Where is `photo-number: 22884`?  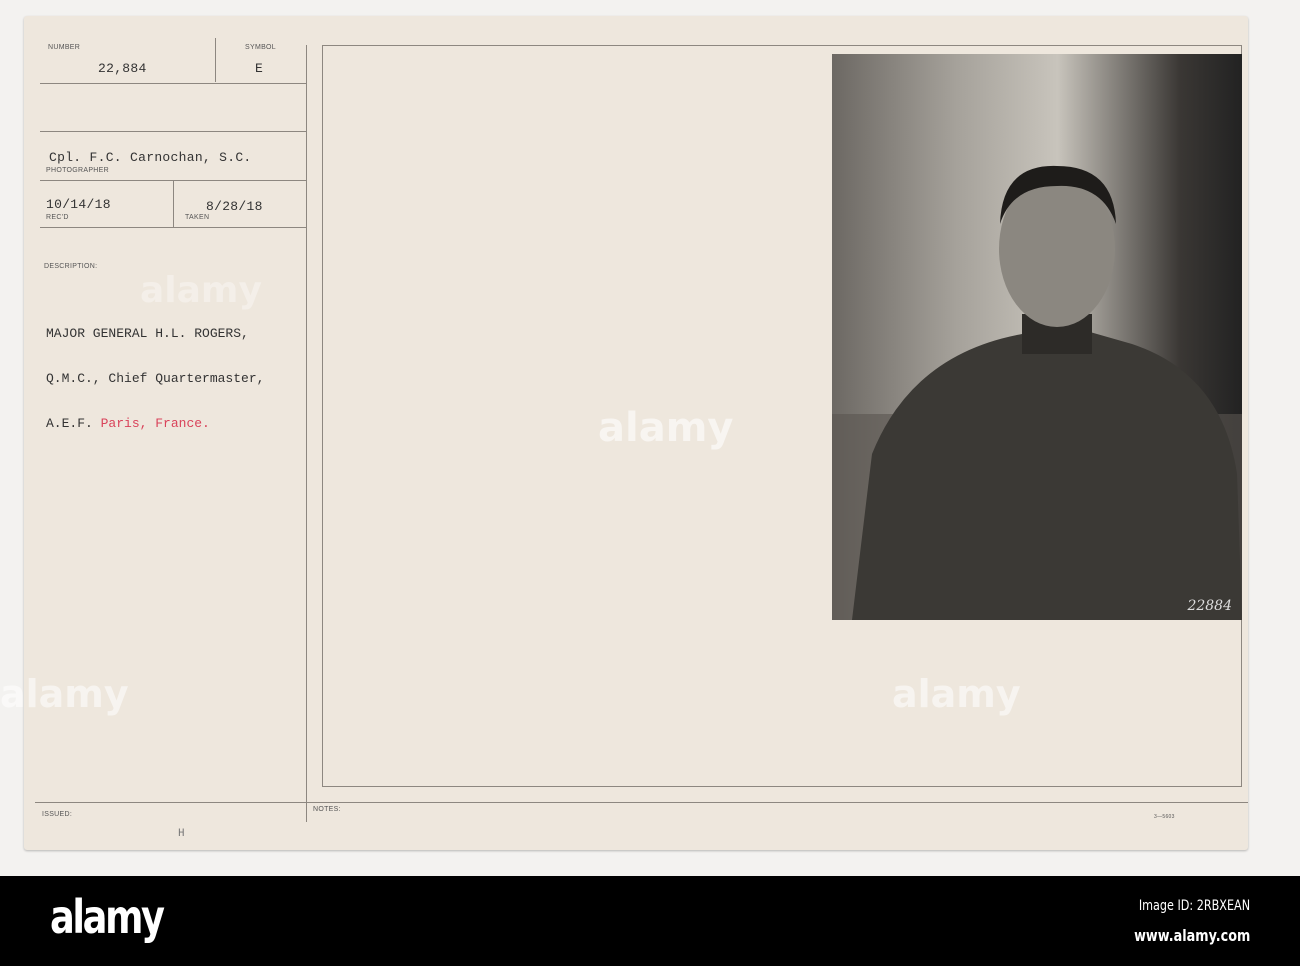
photo-number: 22884 is located at coordinates (1209, 606).